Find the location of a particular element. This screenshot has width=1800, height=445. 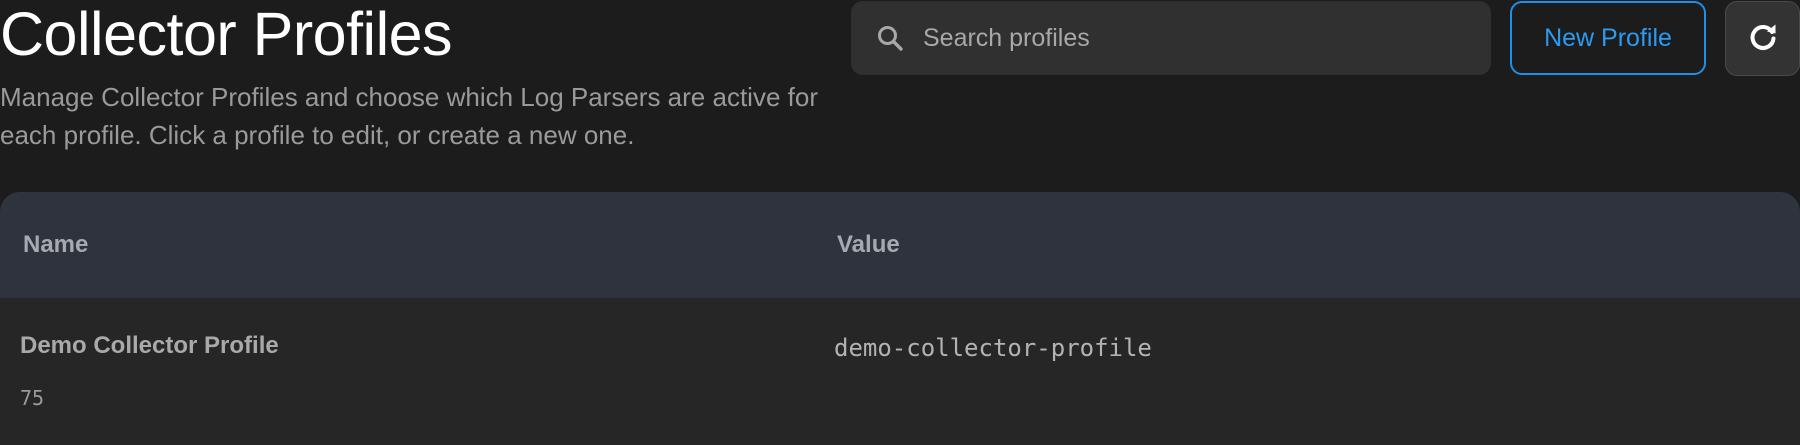

search-icon is located at coordinates (890, 38).